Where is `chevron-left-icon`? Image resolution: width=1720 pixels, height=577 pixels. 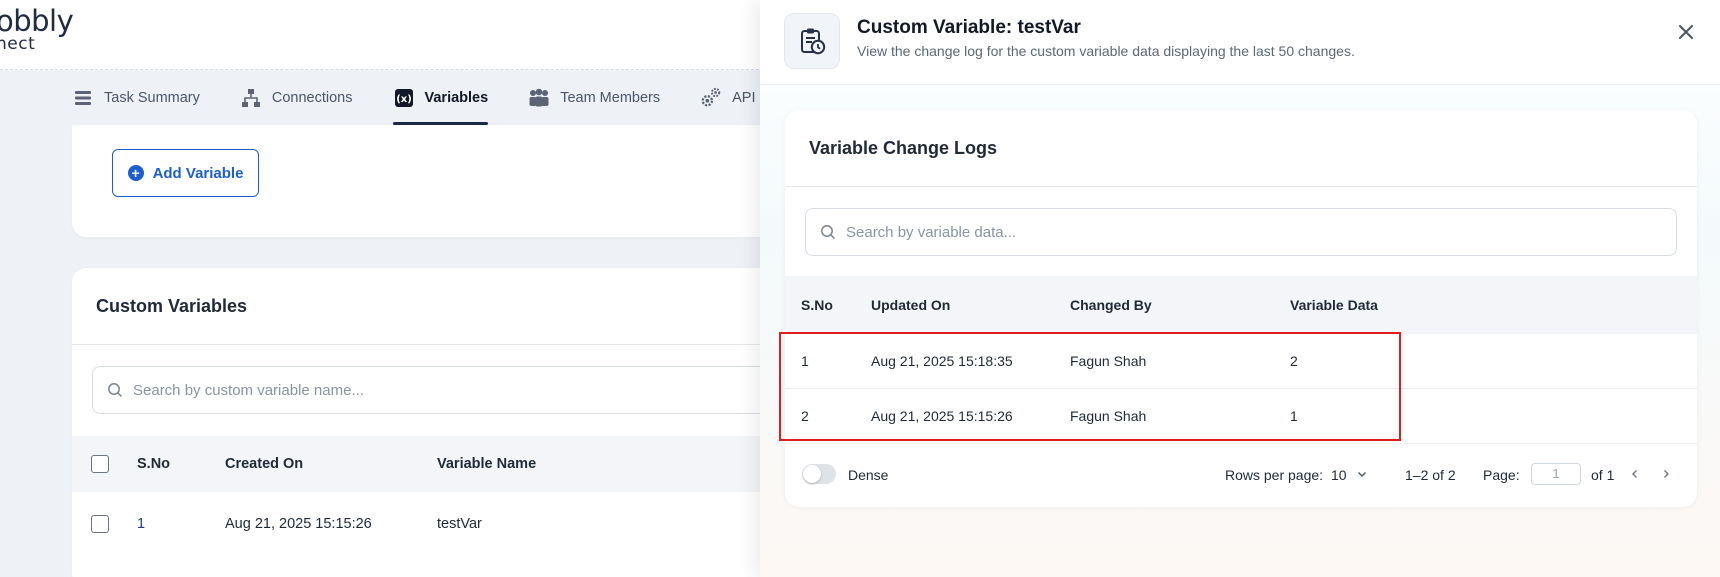 chevron-left-icon is located at coordinates (1635, 474).